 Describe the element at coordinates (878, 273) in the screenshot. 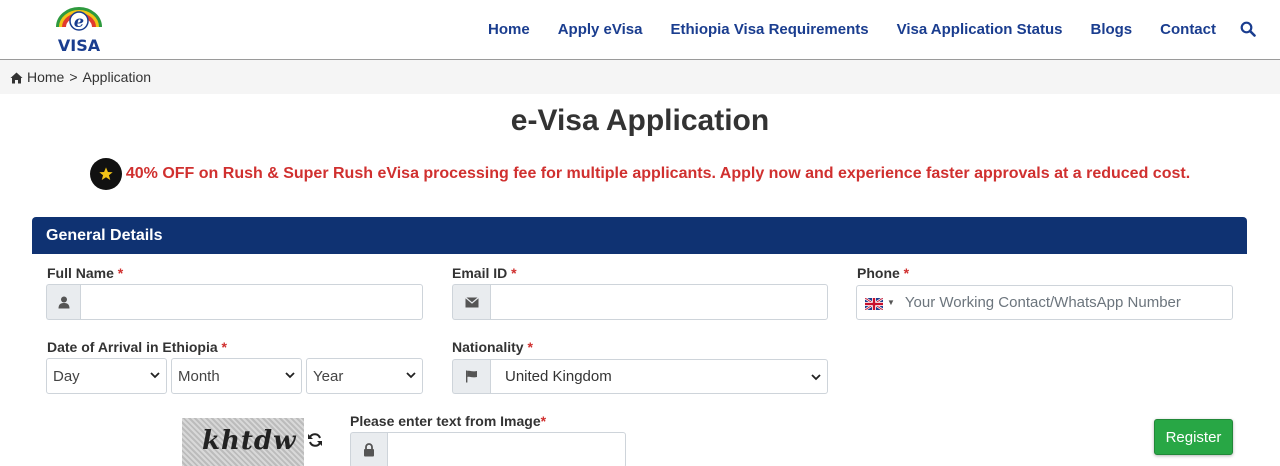

I see `phone-label-text: Phone` at that location.